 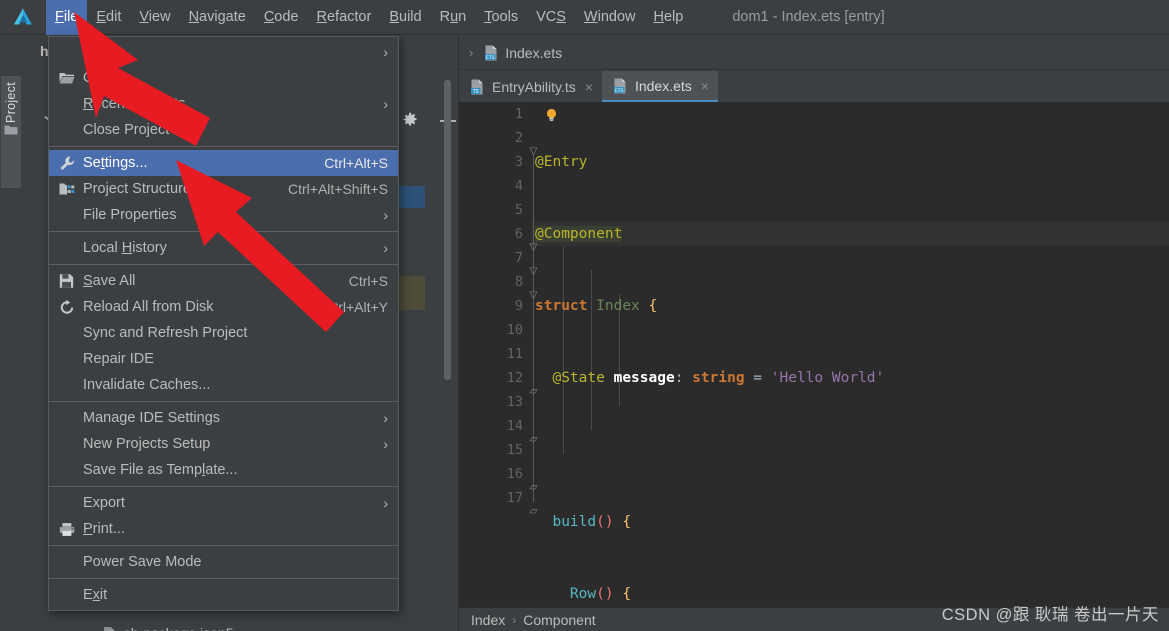 What do you see at coordinates (514, 450) in the screenshot?
I see `line-number: 15` at bounding box center [514, 450].